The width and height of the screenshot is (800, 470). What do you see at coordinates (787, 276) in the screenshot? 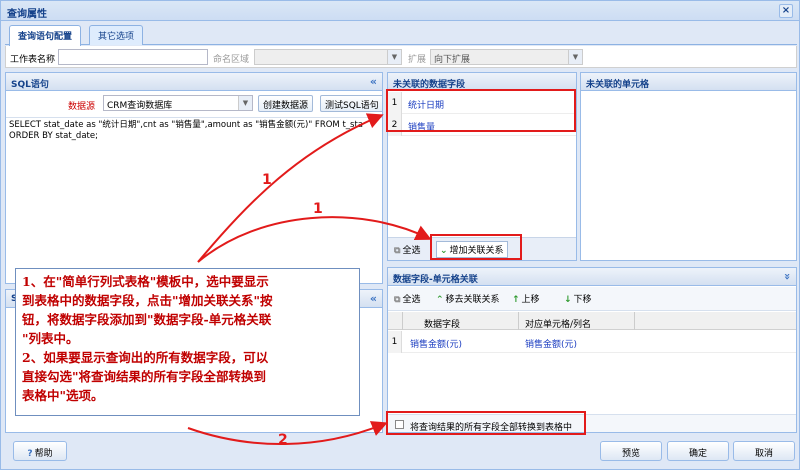
I see `collapse-down-icon: »` at bounding box center [787, 276].